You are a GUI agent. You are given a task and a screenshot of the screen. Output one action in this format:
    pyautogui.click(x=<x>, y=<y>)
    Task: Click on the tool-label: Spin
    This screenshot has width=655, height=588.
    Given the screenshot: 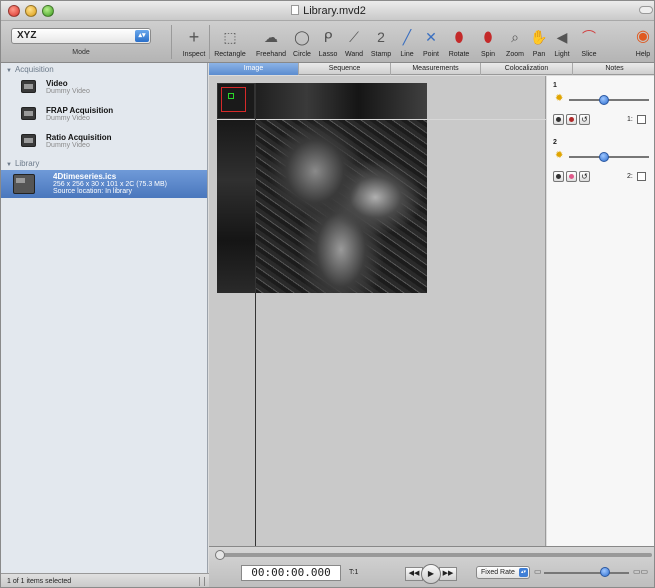 What is the action you would take?
    pyautogui.click(x=487, y=54)
    